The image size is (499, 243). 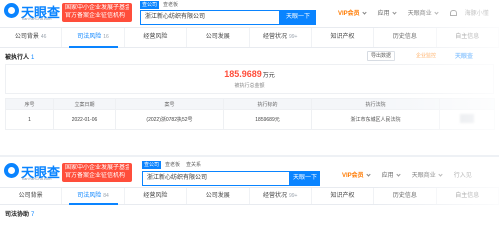 I want to click on cell-case: (2022)浙0782执52号, so click(x=169, y=119).